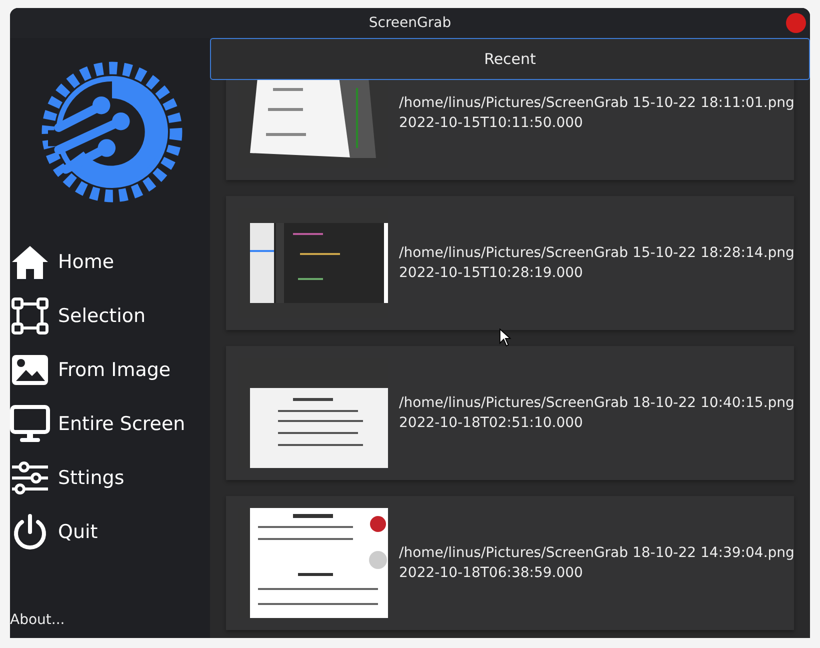 The width and height of the screenshot is (820, 648). I want to click on recent-card: /home/linus/Pictures/ScreenGrab 15-10-22 18:11:01.png 2022-10-15T10:11:50.000, so click(510, 130).